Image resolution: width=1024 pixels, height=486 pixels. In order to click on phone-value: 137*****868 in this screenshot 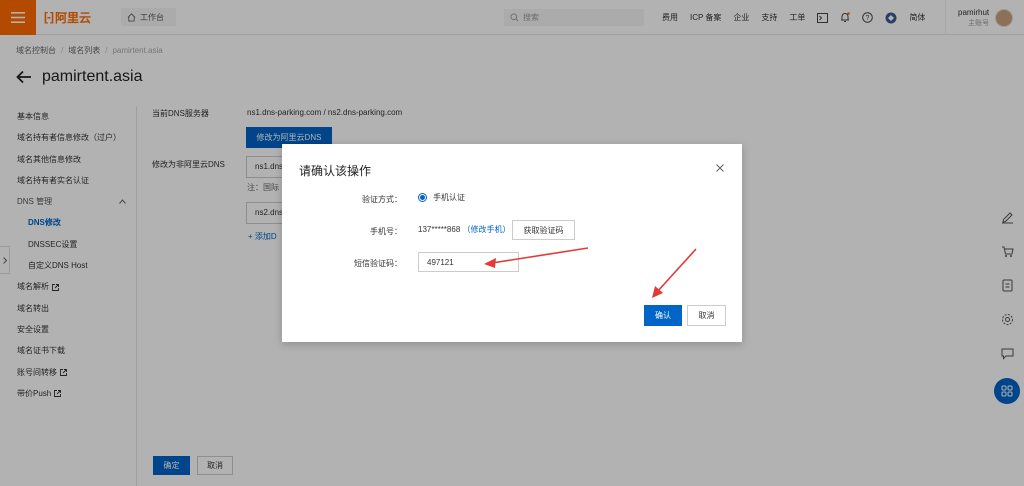, I will do `click(439, 229)`.